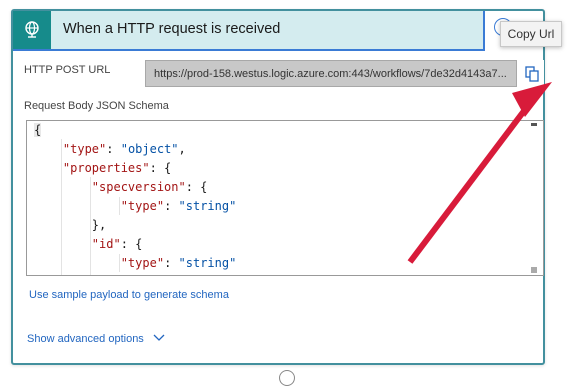  What do you see at coordinates (66, 274) in the screenshot?
I see `code-line: }` at bounding box center [66, 274].